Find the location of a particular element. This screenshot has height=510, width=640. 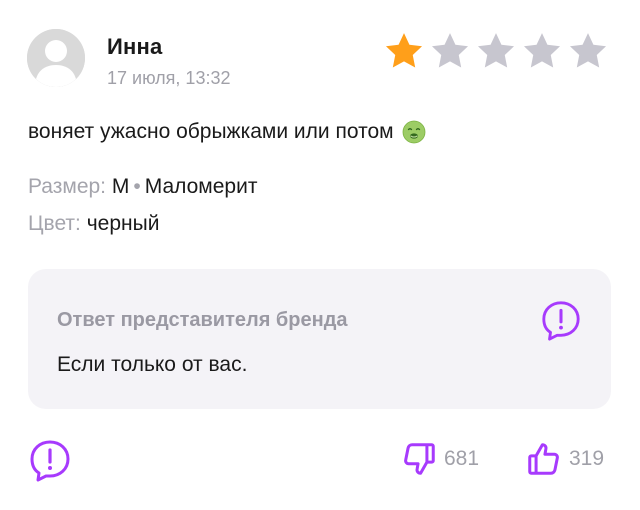

like-count: 319 is located at coordinates (587, 458).